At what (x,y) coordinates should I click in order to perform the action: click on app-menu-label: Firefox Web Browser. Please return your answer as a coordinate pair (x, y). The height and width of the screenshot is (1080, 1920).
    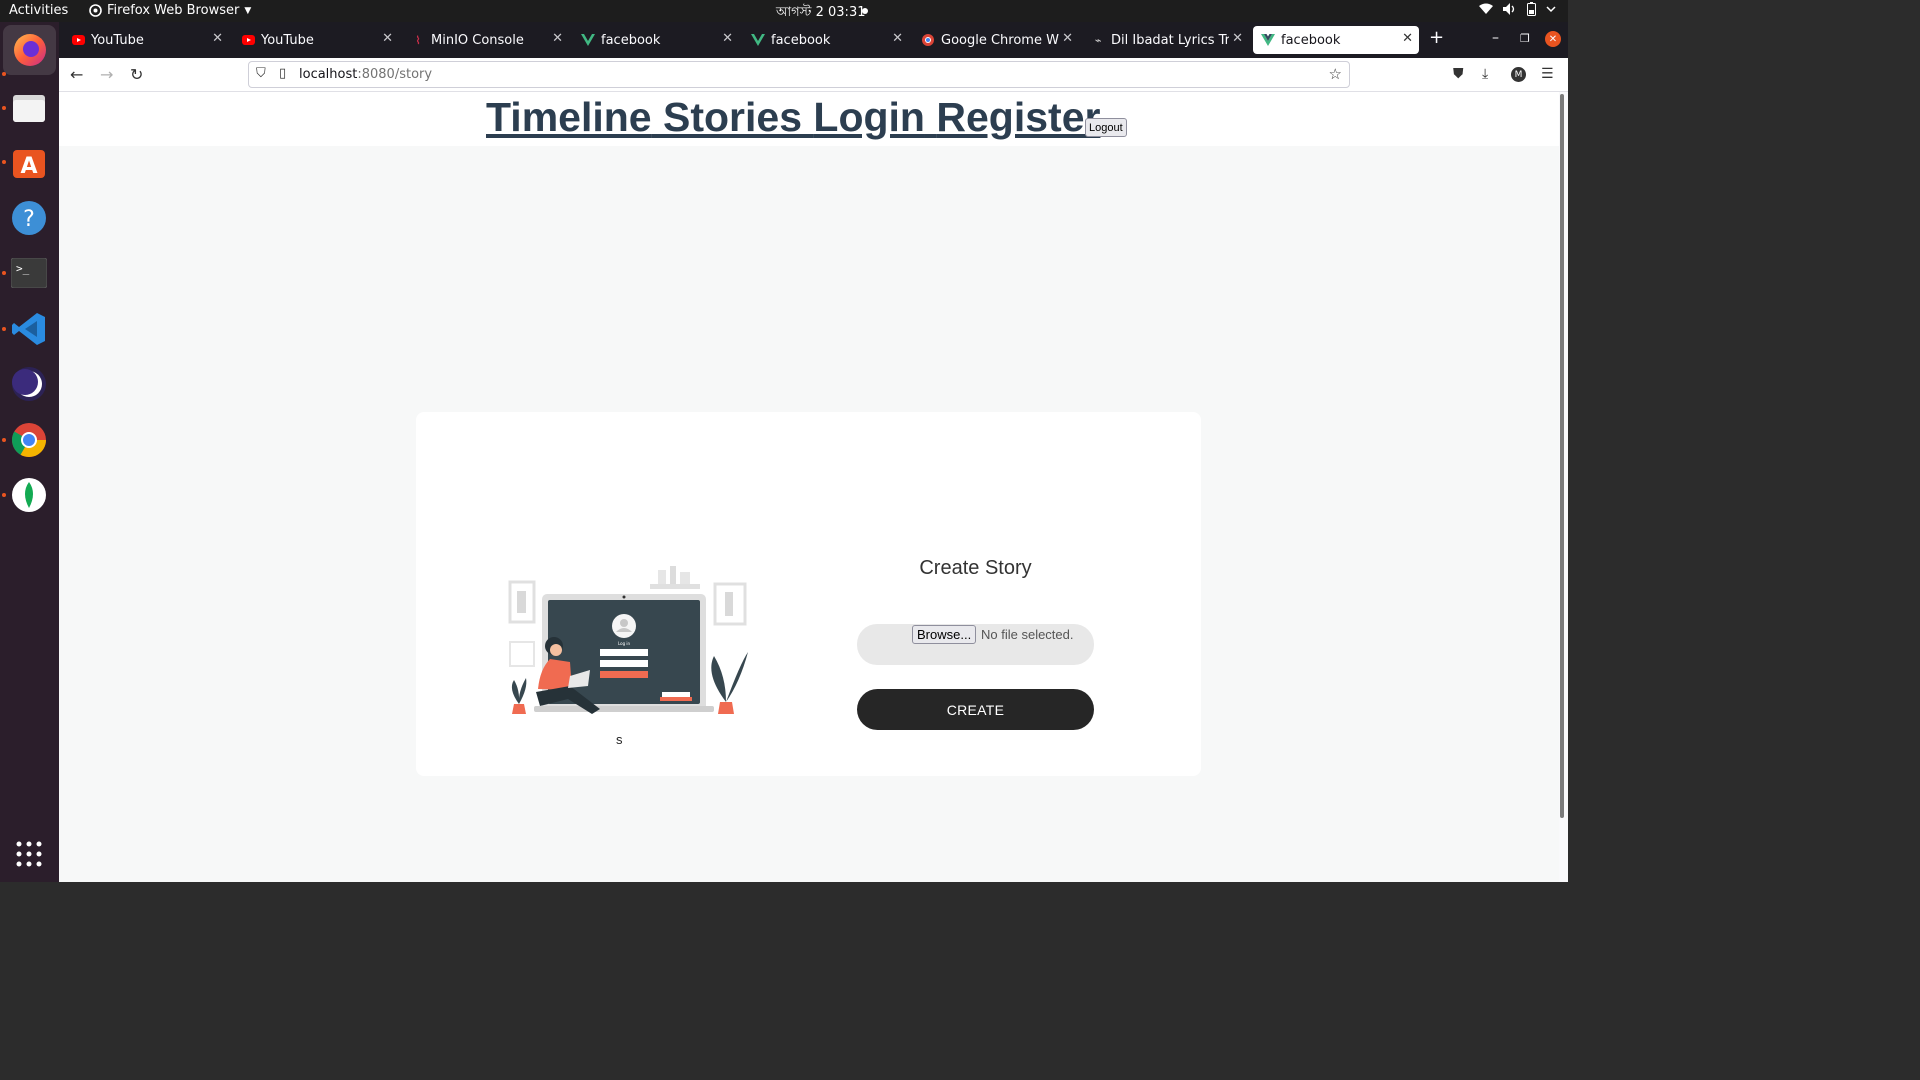
    Looking at the image, I should click on (173, 10).